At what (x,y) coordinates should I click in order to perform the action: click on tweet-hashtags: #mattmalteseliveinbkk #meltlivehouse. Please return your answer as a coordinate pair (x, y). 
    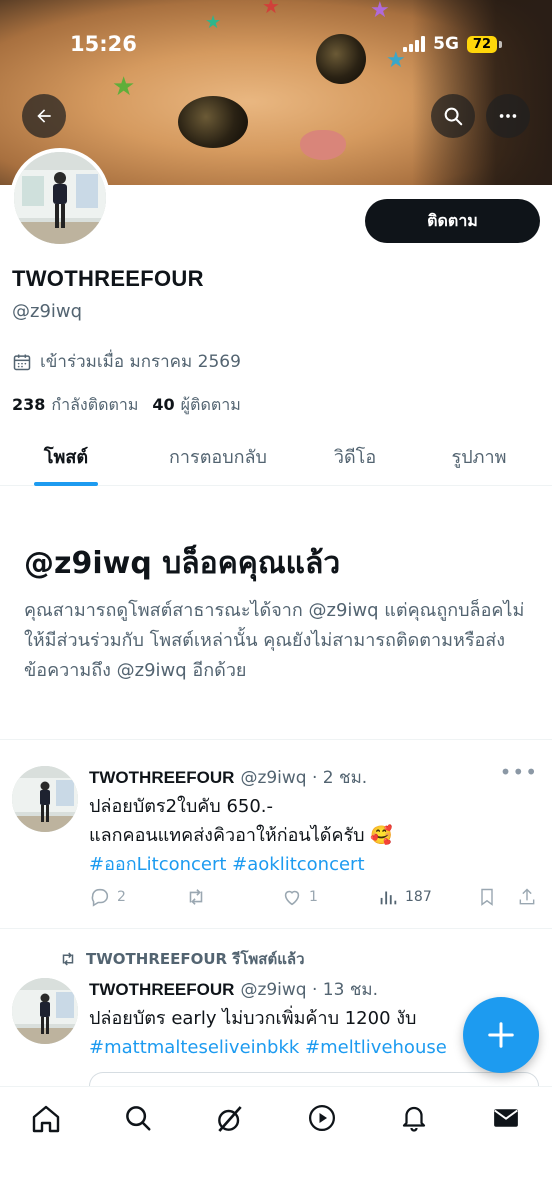
    Looking at the image, I should click on (268, 1047).